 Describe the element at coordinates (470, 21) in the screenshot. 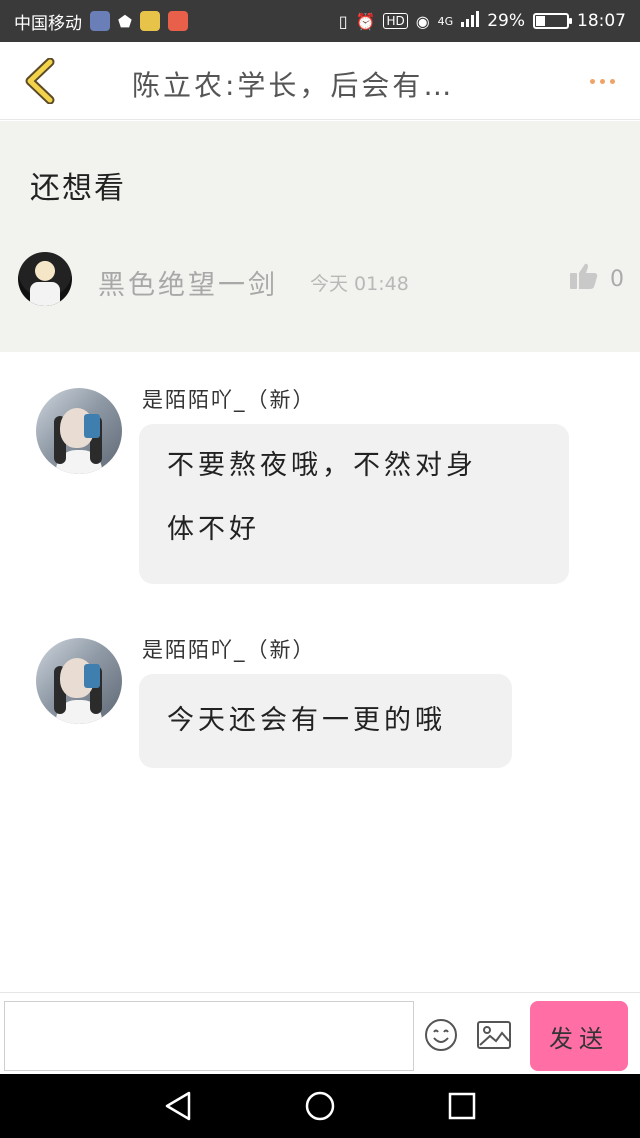

I see `signal-icon` at that location.